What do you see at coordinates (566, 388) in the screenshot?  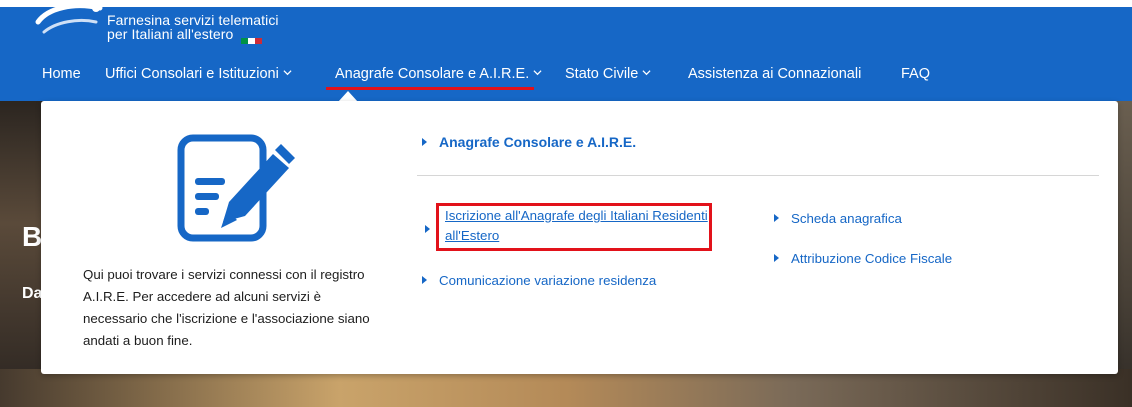 I see `hero-photo-bottom` at bounding box center [566, 388].